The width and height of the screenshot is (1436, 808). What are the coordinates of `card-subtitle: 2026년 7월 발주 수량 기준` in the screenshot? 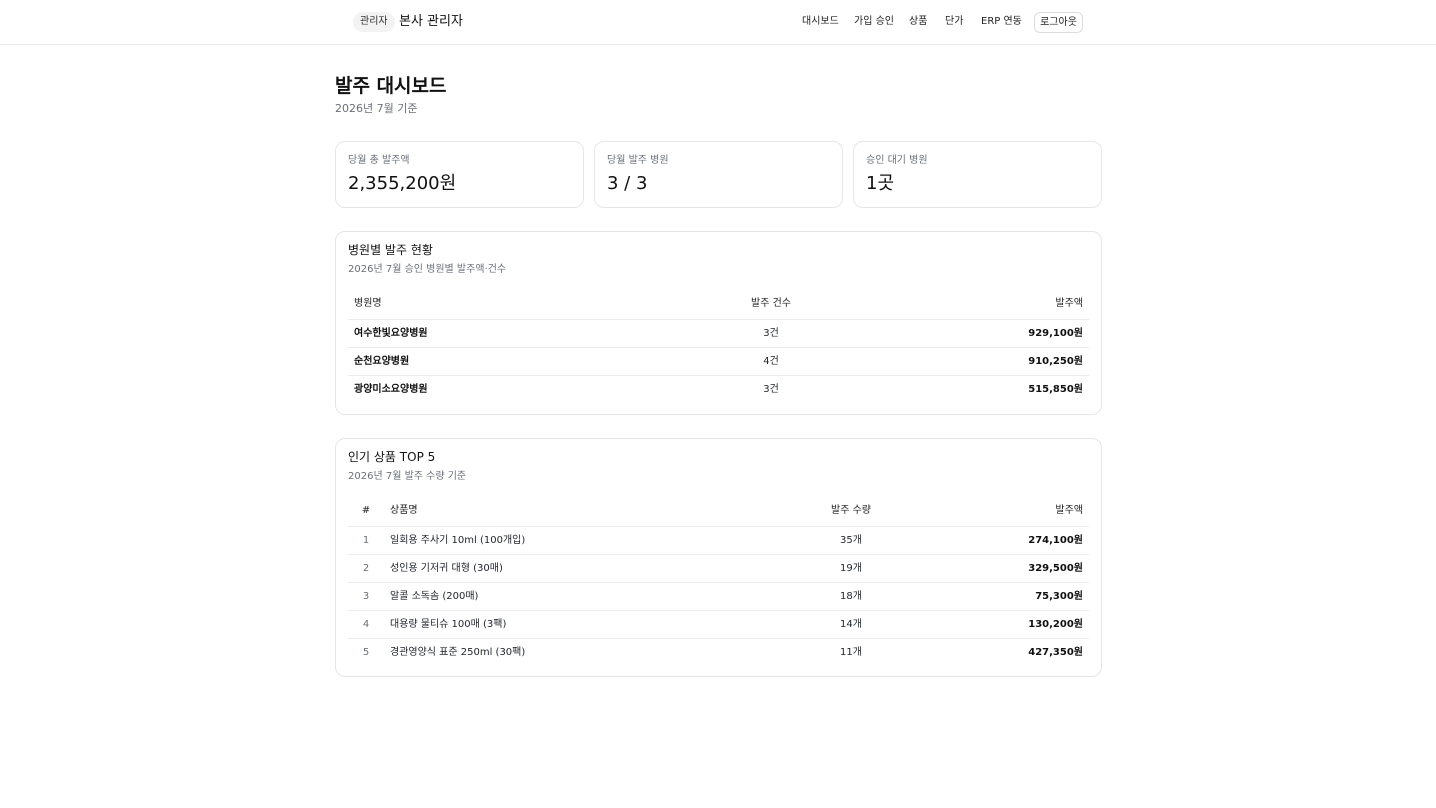 It's located at (407, 476).